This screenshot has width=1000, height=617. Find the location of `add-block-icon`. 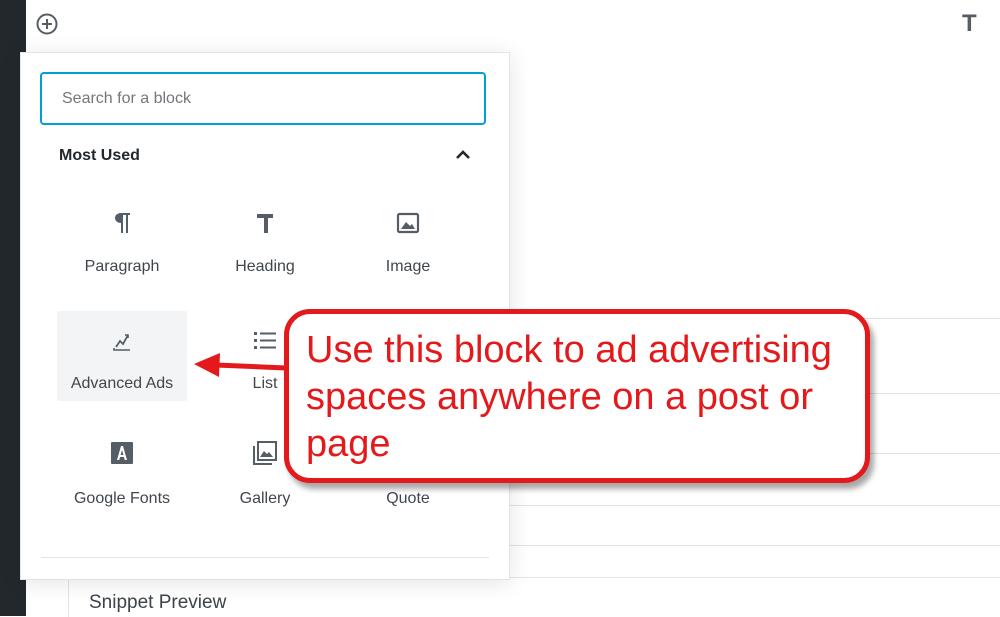

add-block-icon is located at coordinates (47, 24).